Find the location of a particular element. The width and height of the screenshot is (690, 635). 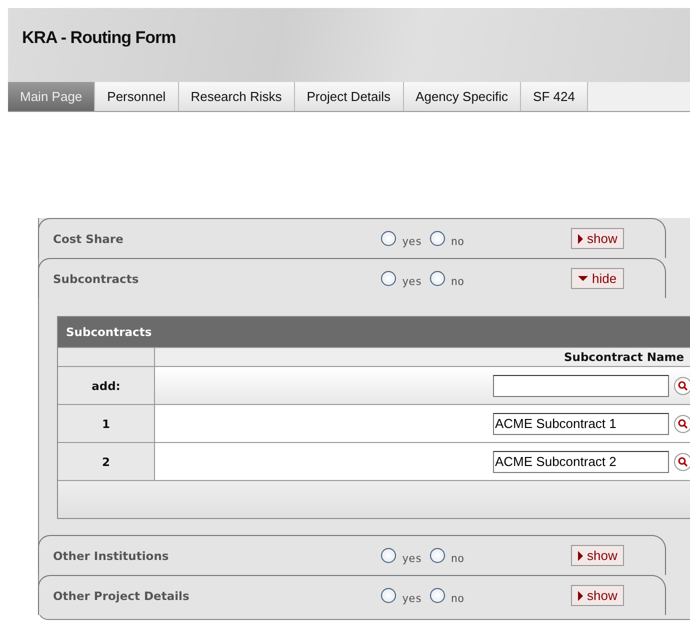

section-title: Cost Share is located at coordinates (88, 239).